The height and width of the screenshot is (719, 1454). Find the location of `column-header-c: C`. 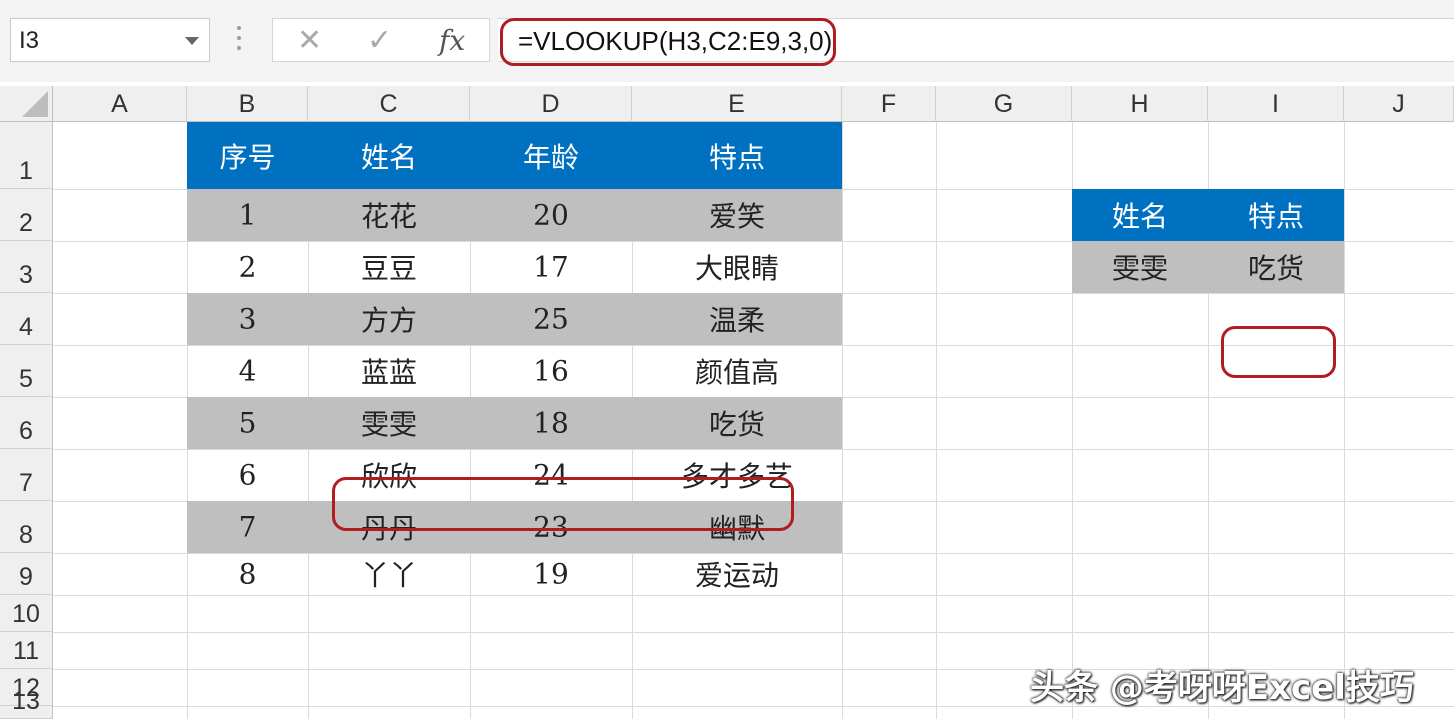

column-header-c: C is located at coordinates (389, 104).